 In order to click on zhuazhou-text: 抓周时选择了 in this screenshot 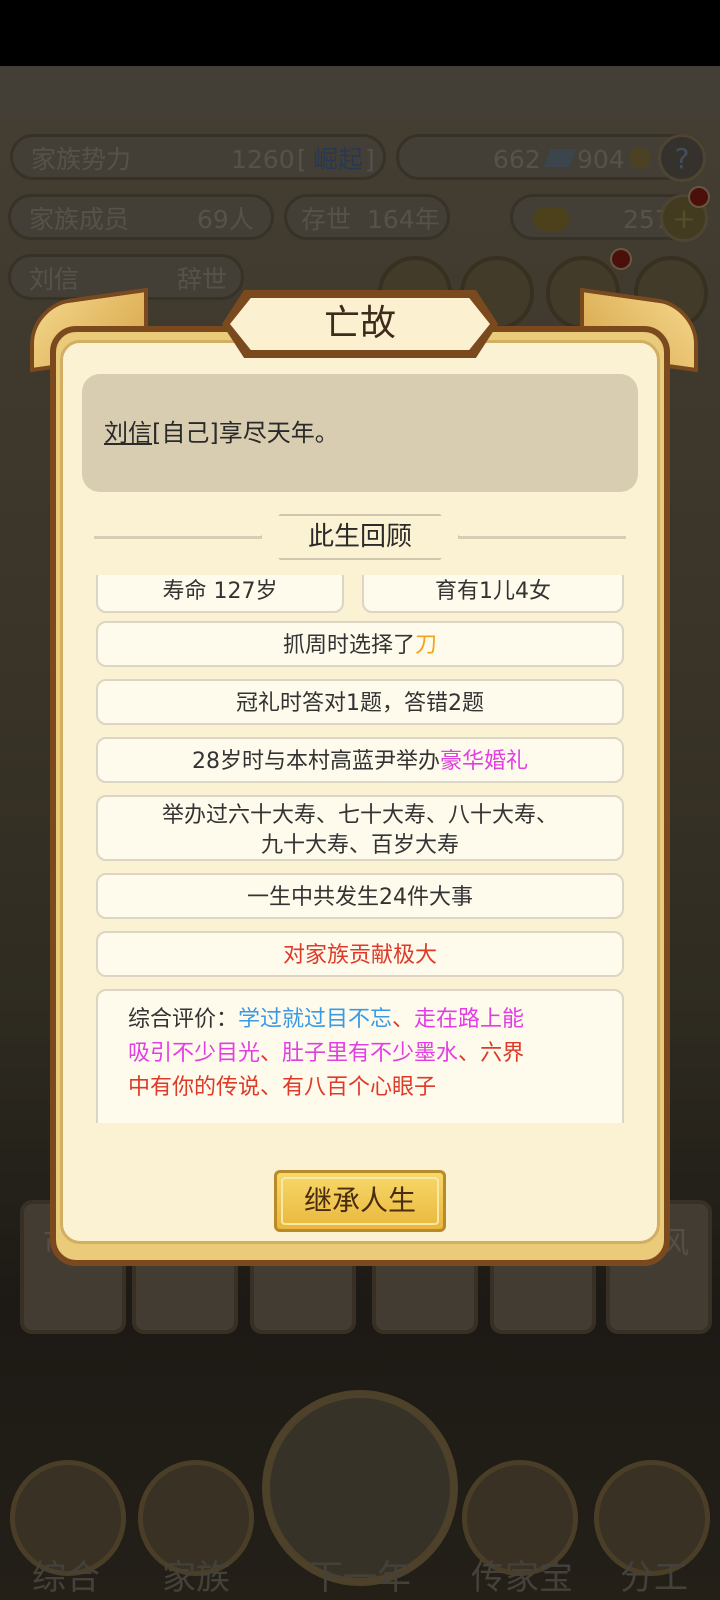, I will do `click(348, 645)`.